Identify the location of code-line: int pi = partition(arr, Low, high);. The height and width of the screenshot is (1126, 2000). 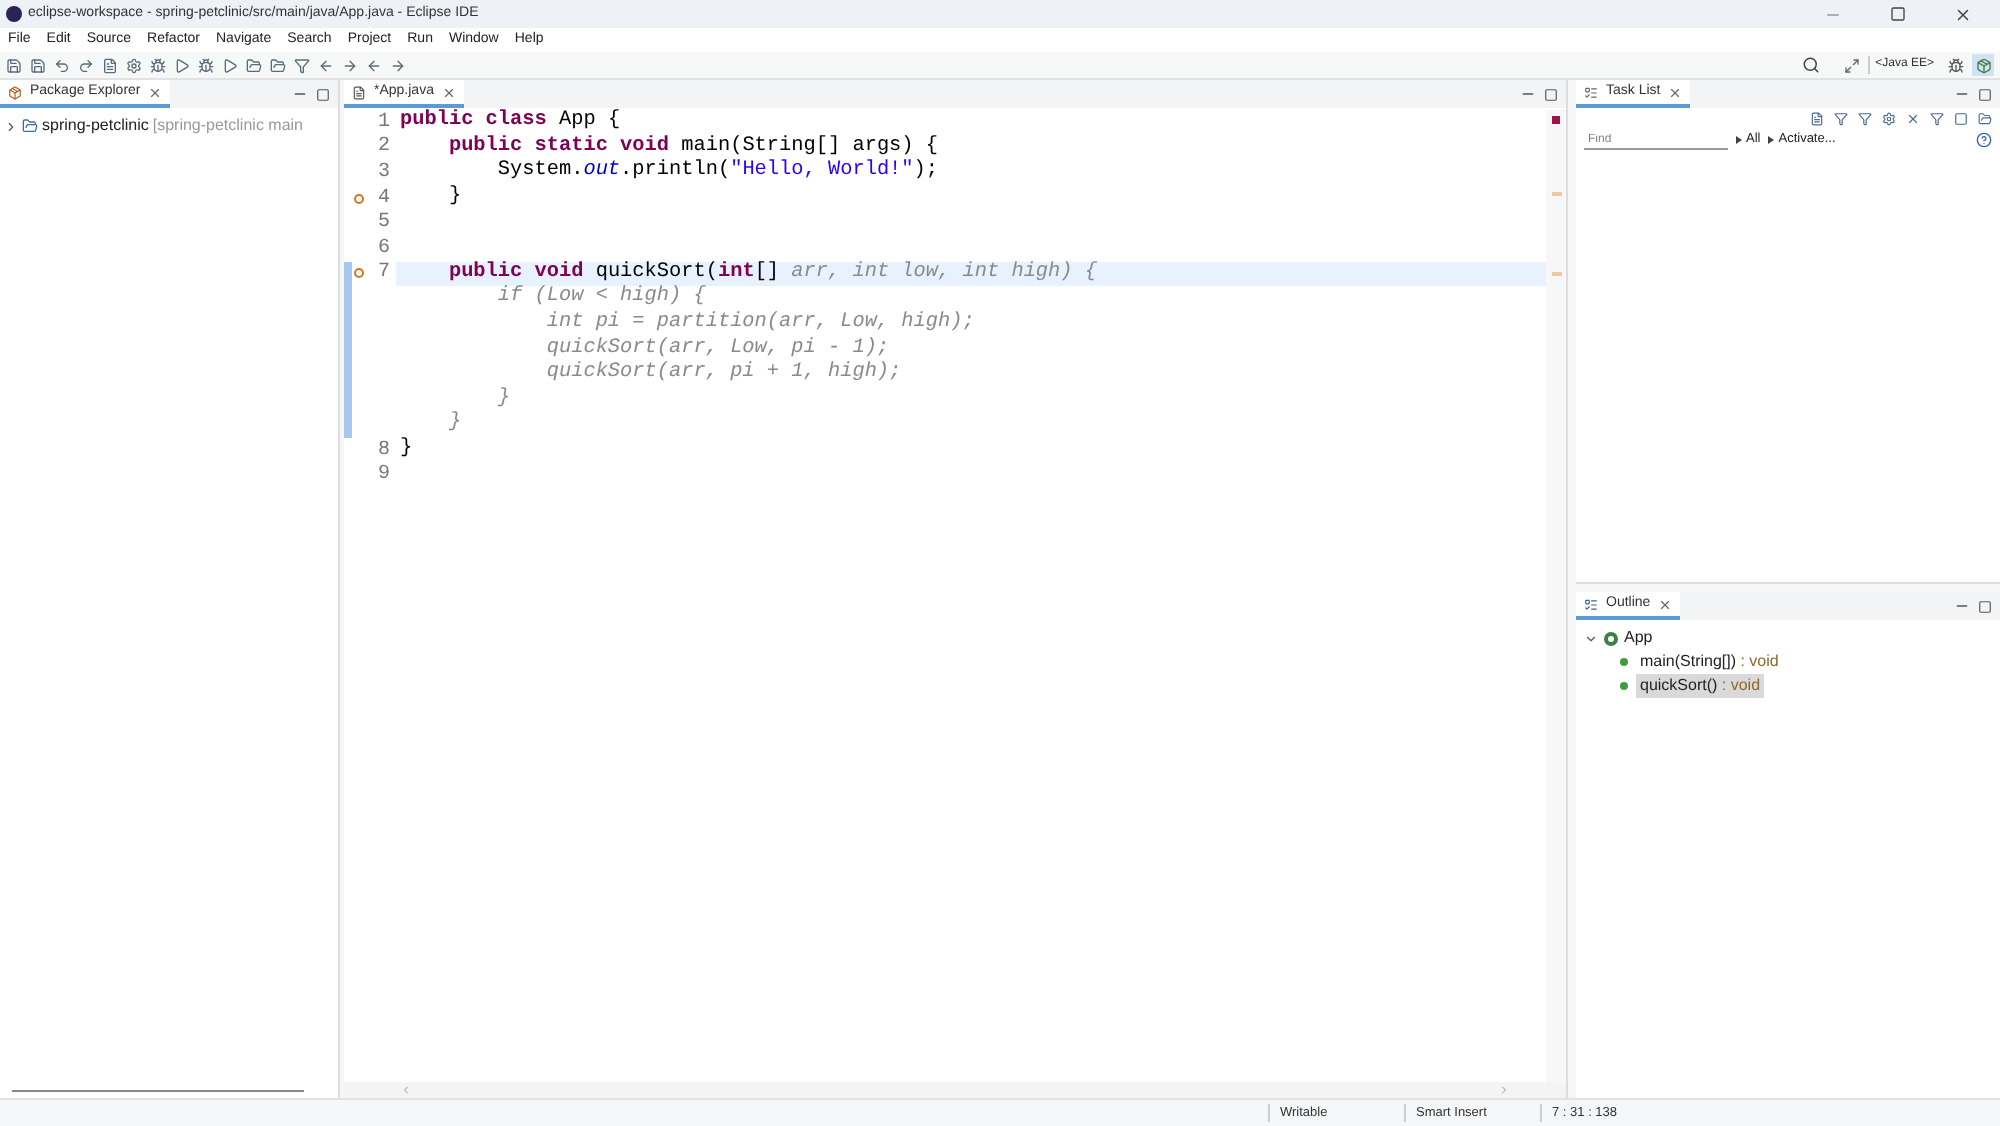
(759, 324).